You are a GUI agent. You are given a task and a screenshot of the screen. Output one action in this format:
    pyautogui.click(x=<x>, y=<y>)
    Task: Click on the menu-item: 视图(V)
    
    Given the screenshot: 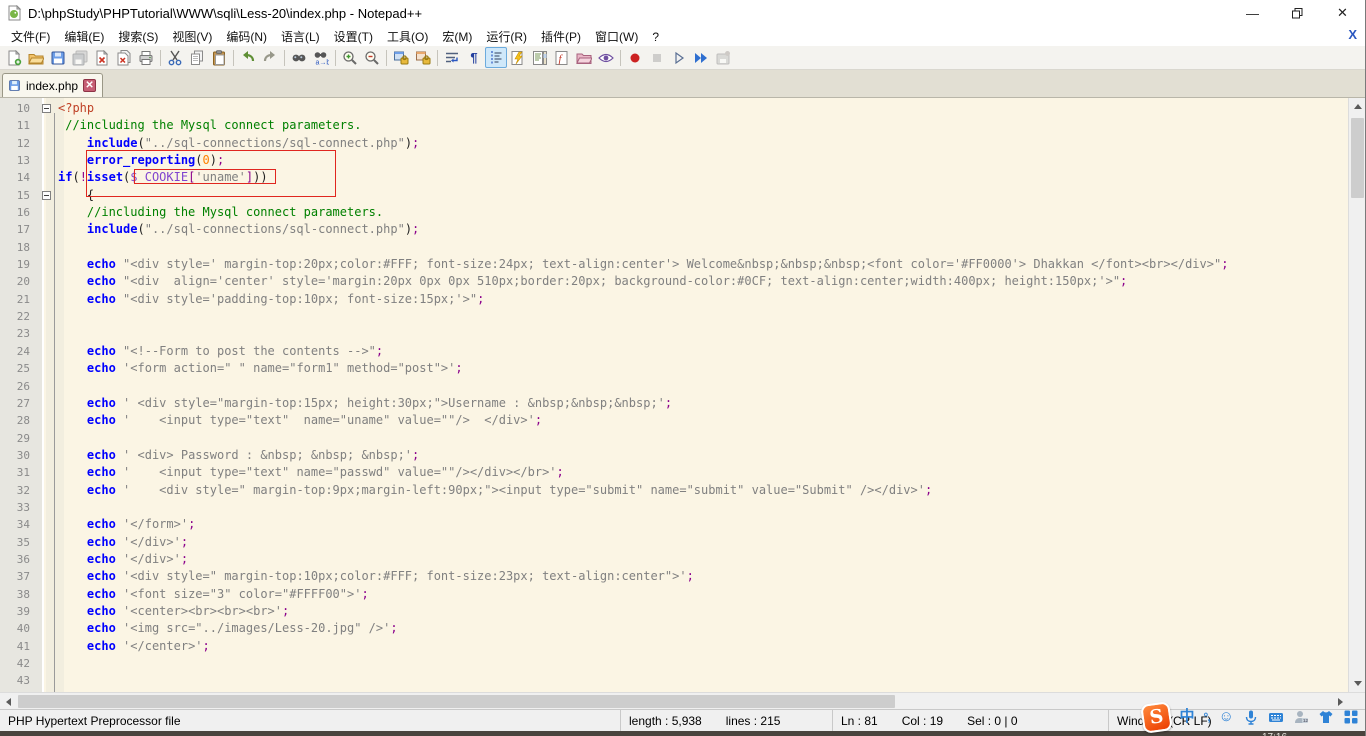 What is the action you would take?
    pyautogui.click(x=192, y=37)
    